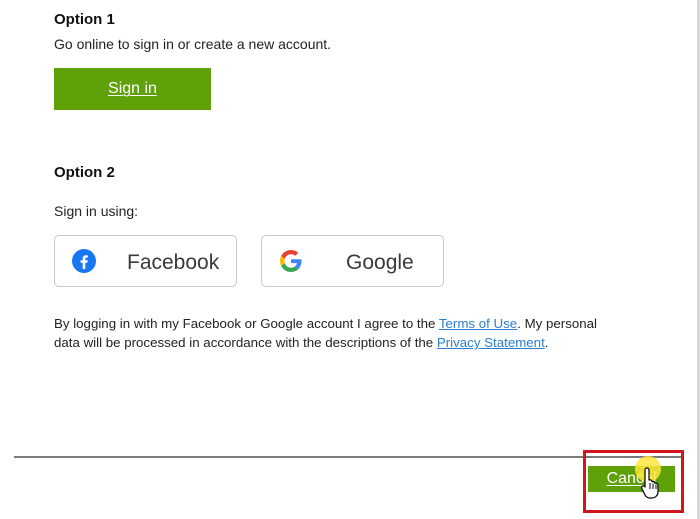  What do you see at coordinates (478, 323) in the screenshot?
I see `terms-of-use-link: Terms of Use` at bounding box center [478, 323].